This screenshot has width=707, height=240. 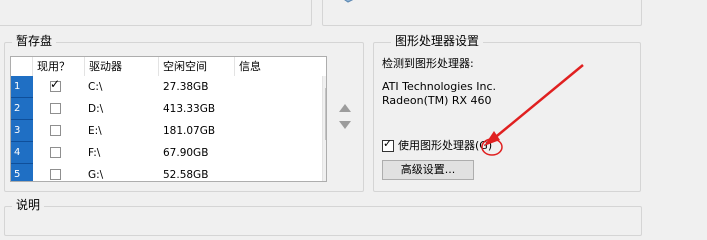 I want to click on table-row: 2 D:\ 413.33GB, so click(x=168, y=109).